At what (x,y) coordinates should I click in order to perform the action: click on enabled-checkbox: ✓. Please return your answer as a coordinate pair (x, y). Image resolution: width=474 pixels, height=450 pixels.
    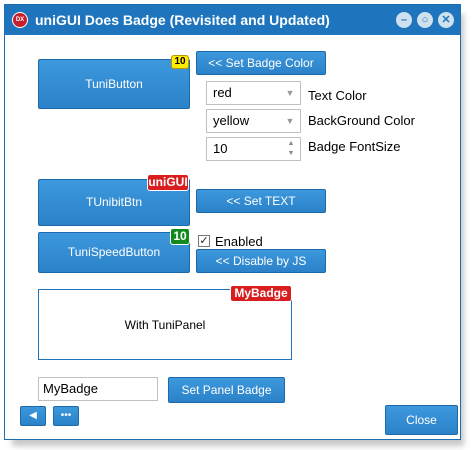
    Looking at the image, I should click on (204, 241).